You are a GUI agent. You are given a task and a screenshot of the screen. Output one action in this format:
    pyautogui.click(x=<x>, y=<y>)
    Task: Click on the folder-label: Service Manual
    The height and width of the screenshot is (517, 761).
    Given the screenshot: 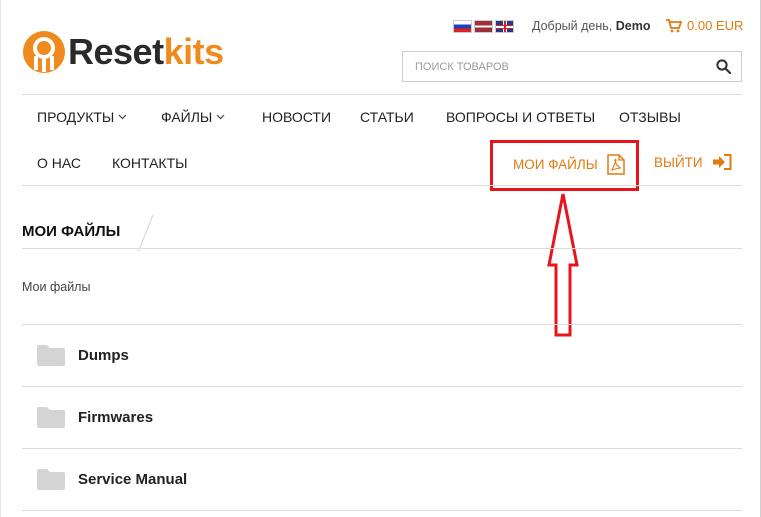 What is the action you would take?
    pyautogui.click(x=133, y=479)
    